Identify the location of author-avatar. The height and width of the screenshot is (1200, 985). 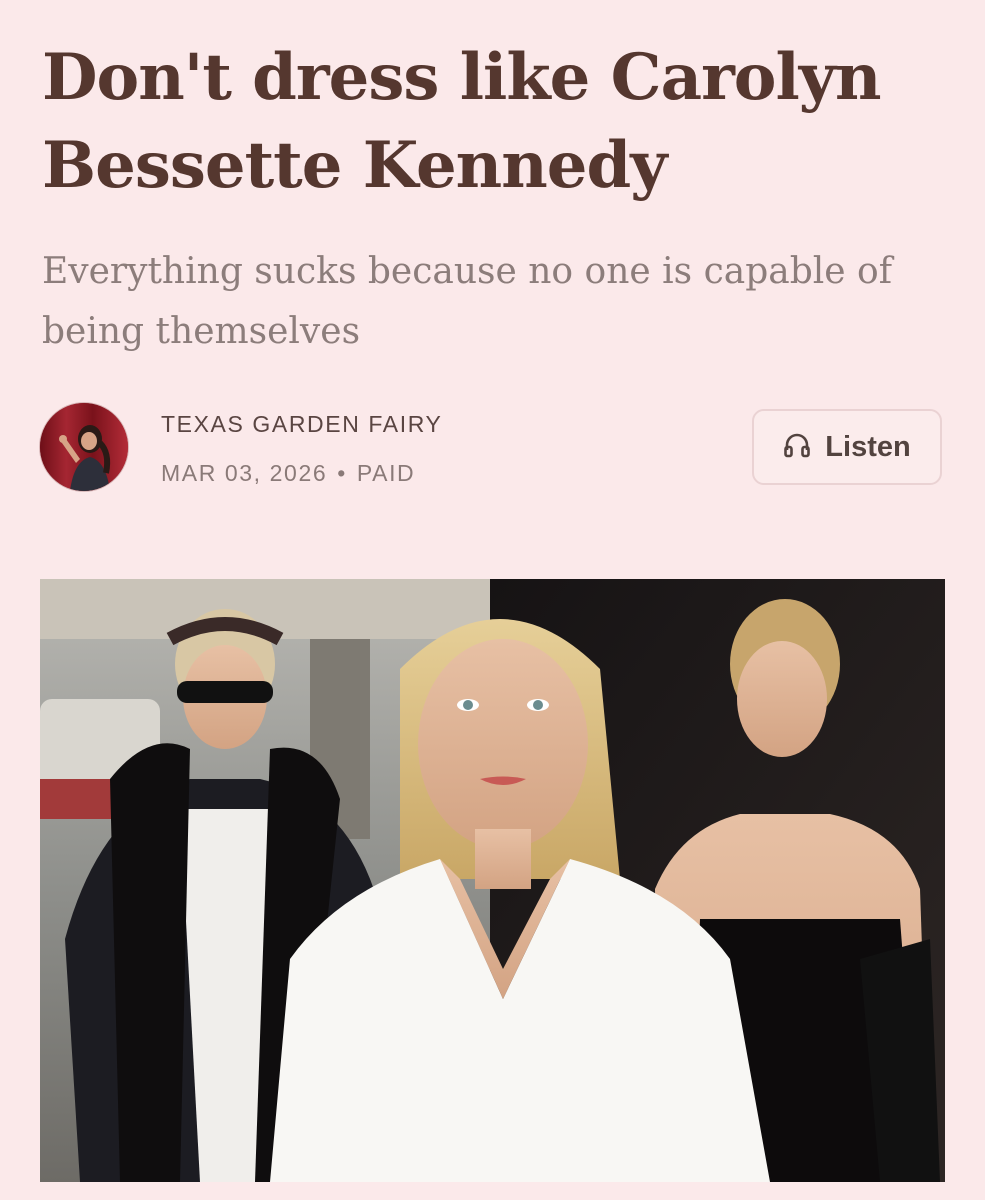
(84, 447).